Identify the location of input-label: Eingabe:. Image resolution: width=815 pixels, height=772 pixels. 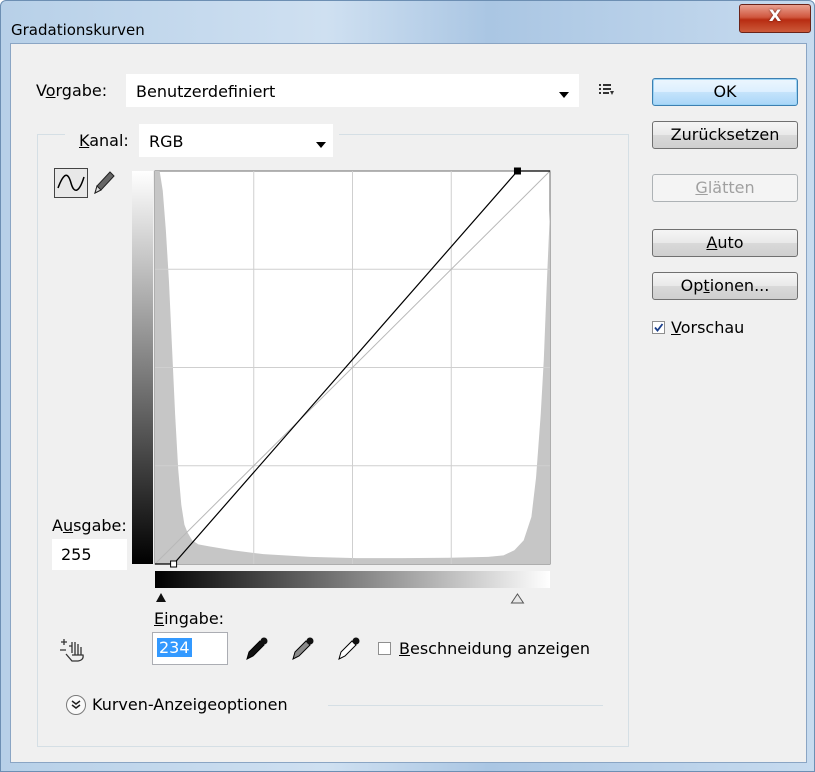
(189, 618).